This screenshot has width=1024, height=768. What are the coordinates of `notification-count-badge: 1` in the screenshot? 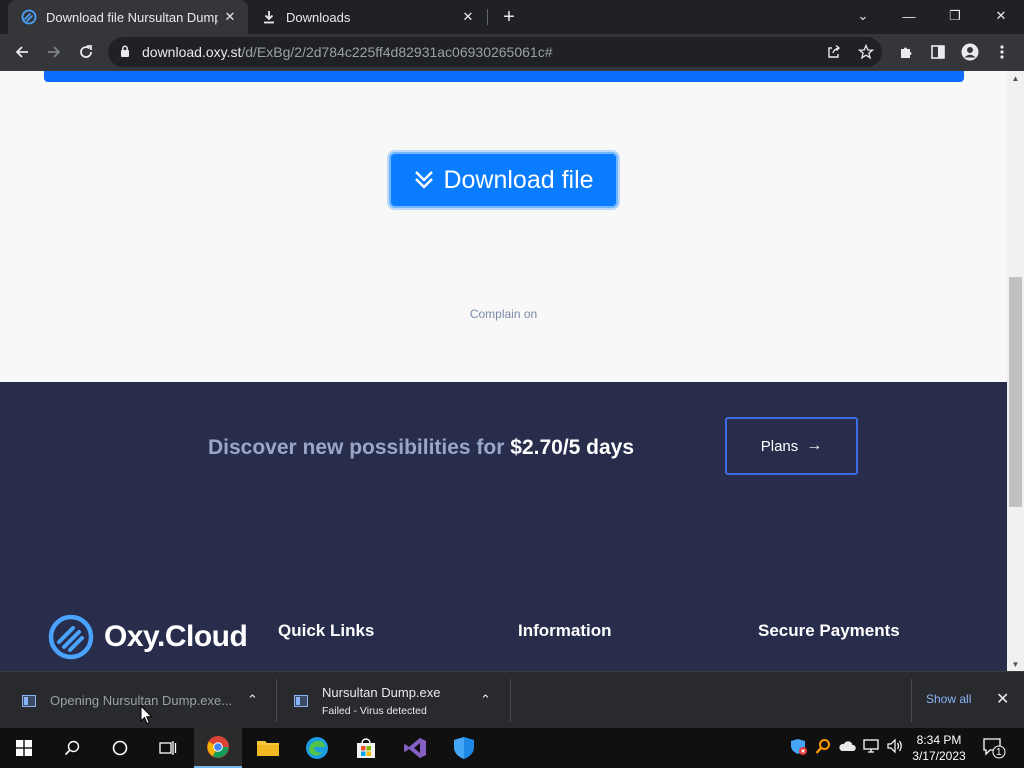 It's located at (999, 752).